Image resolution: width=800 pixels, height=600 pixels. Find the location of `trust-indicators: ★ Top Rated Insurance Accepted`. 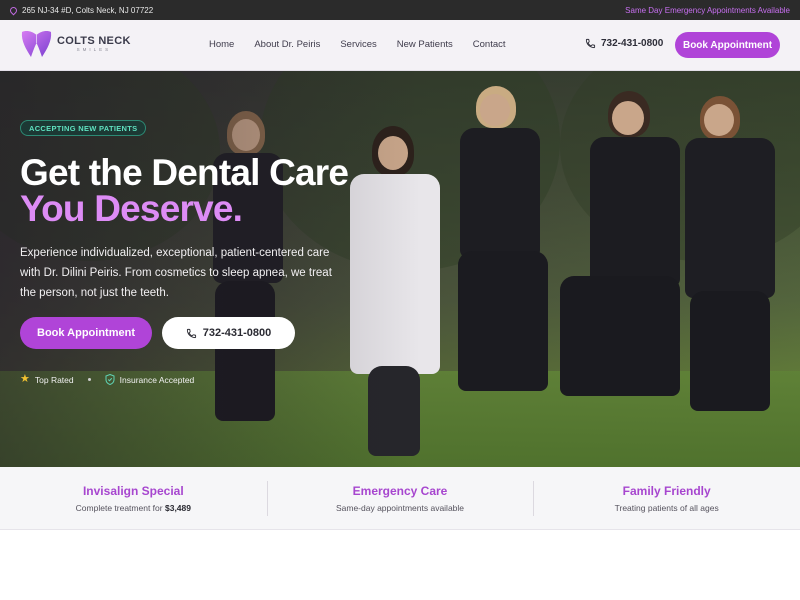

trust-indicators: ★ Top Rated Insurance Accepted is located at coordinates (107, 379).